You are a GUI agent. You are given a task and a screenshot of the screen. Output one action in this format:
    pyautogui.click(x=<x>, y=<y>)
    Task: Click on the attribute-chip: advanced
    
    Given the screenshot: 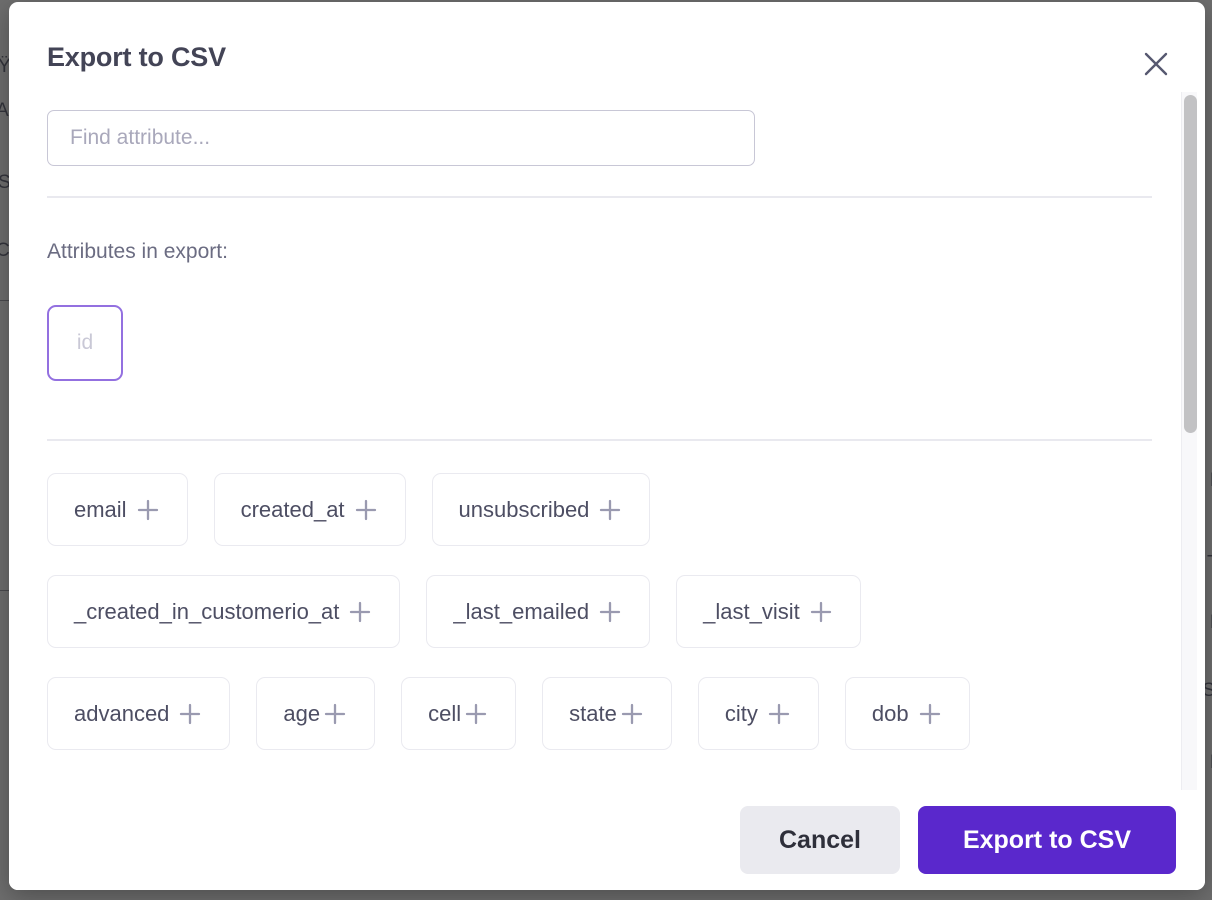 What is the action you would take?
    pyautogui.click(x=139, y=713)
    